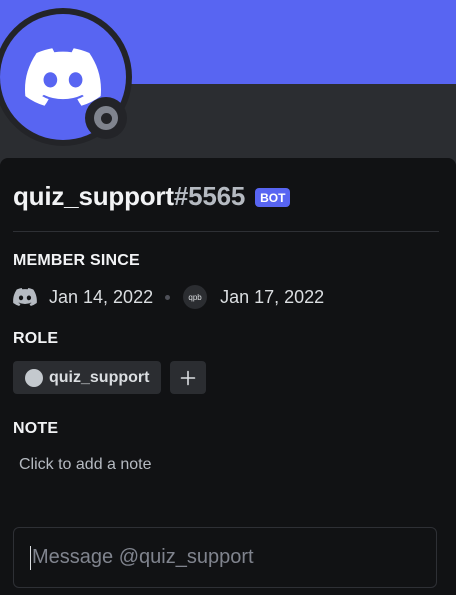 The width and height of the screenshot is (456, 595). I want to click on role-color-dot, so click(34, 377).